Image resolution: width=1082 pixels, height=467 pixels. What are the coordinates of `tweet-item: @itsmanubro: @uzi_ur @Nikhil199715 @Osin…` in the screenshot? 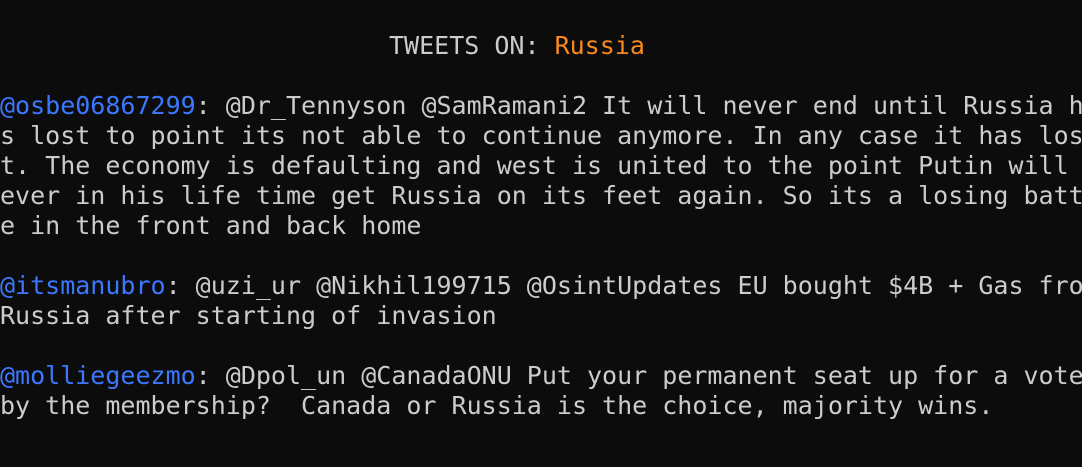 It's located at (541, 301).